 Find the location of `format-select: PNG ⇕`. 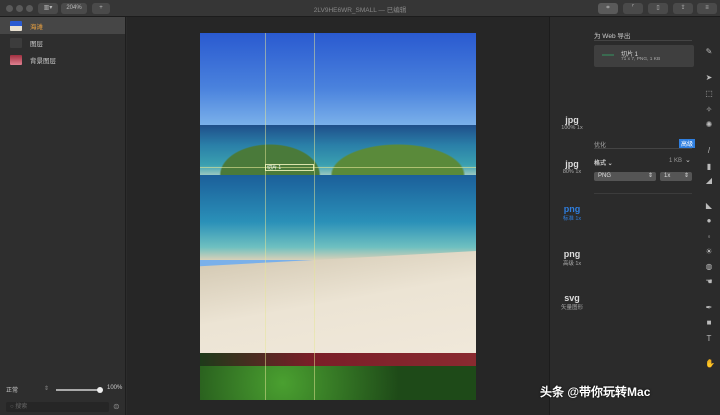

format-select: PNG ⇕ is located at coordinates (625, 176).